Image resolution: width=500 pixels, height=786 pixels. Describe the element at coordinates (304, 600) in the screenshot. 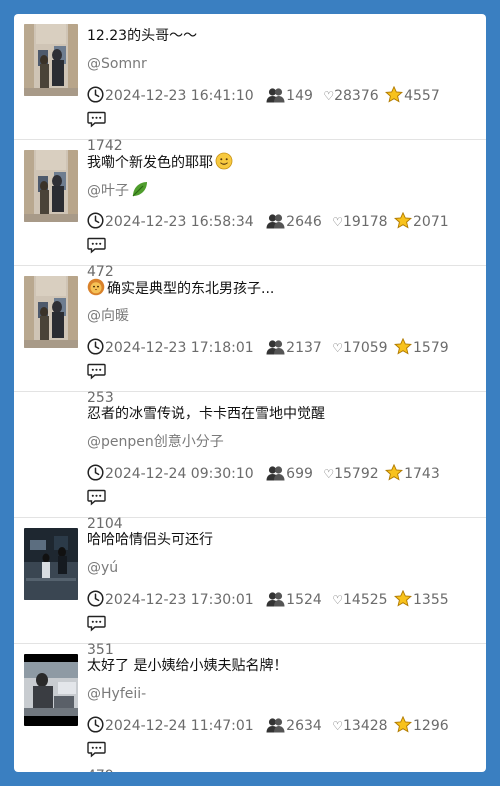

I see `play-count: 1524` at that location.